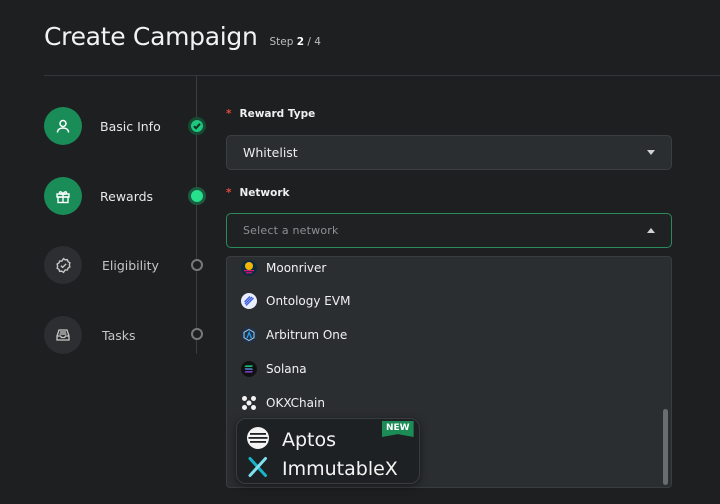 Image resolution: width=720 pixels, height=504 pixels. I want to click on network-option-solana: Solana, so click(274, 369).